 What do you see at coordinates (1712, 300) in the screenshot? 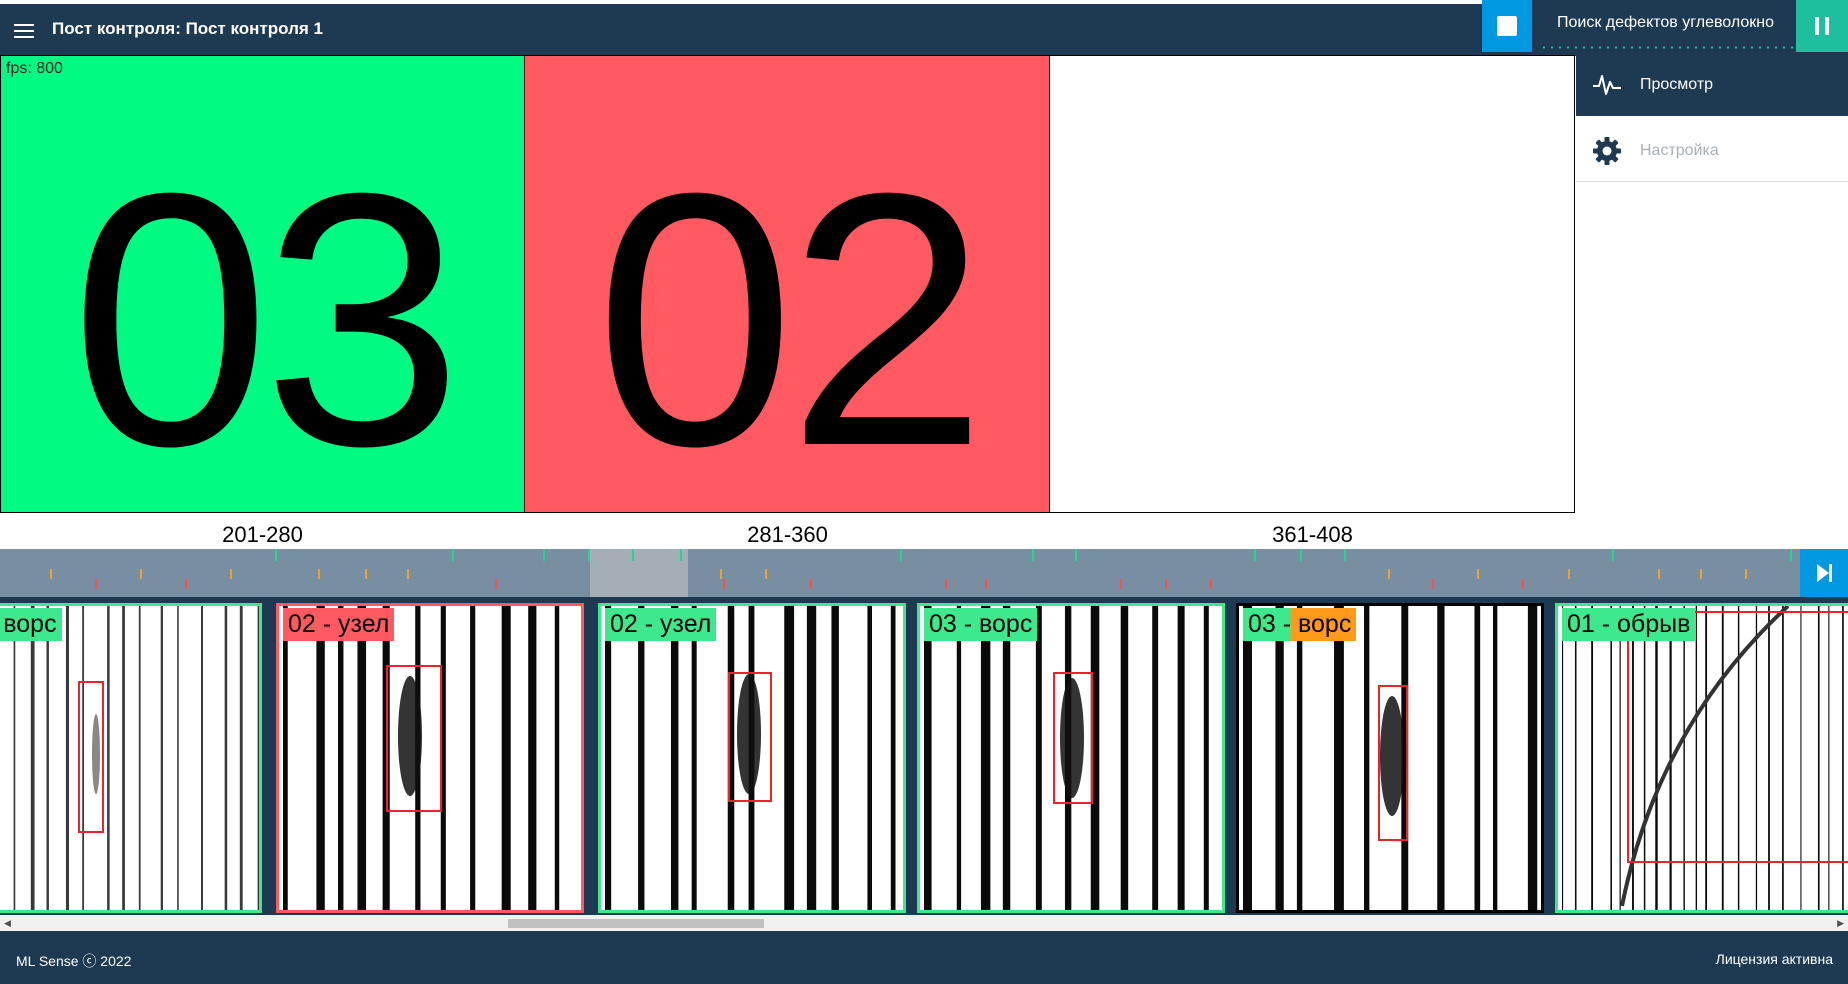
I see `side-menu: Просмотр Настройка` at bounding box center [1712, 300].